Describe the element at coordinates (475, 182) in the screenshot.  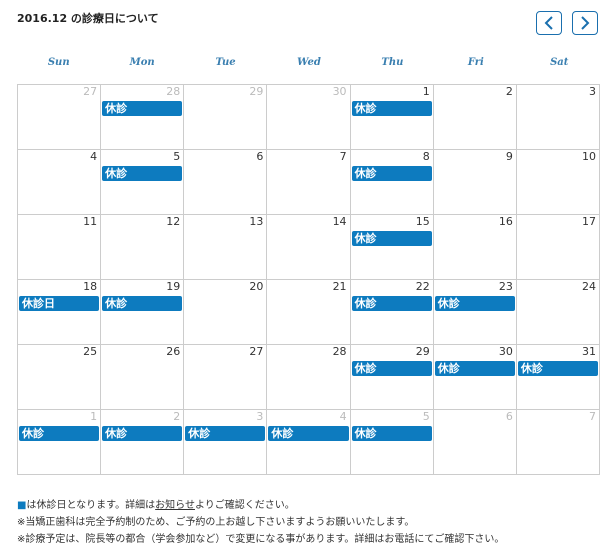
I see `calendar-day-cell: 9` at that location.